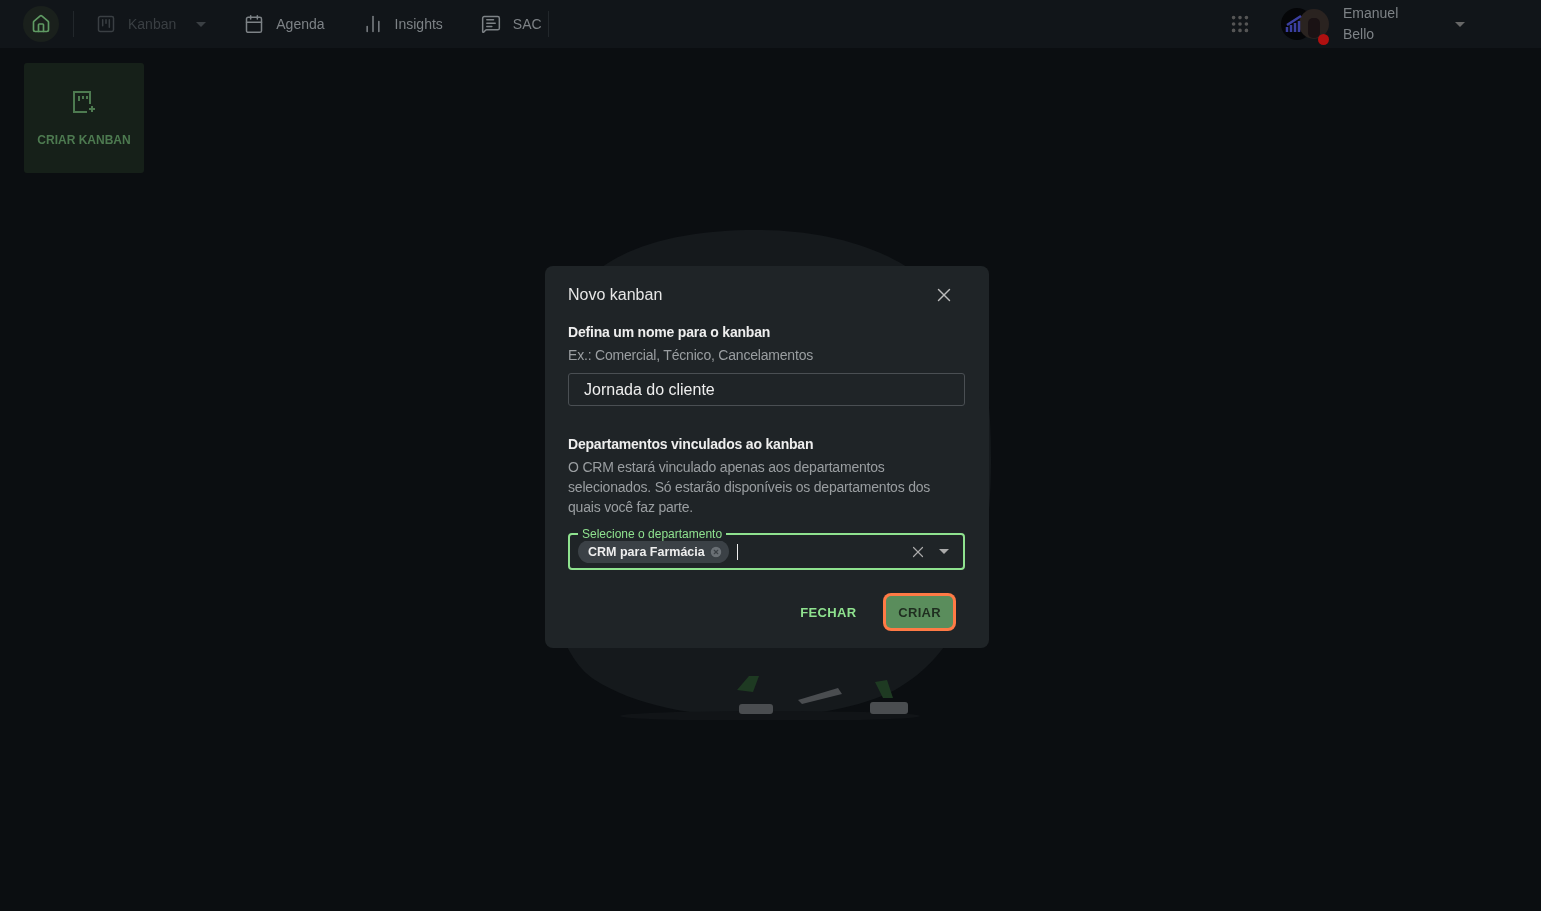  What do you see at coordinates (284, 24) in the screenshot?
I see `nav-link: Agenda` at bounding box center [284, 24].